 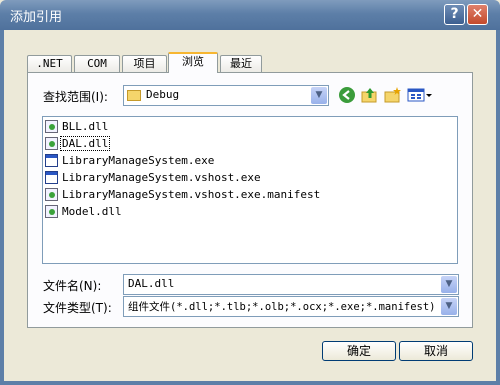 I want to click on tab-label: COM, so click(x=97, y=63).